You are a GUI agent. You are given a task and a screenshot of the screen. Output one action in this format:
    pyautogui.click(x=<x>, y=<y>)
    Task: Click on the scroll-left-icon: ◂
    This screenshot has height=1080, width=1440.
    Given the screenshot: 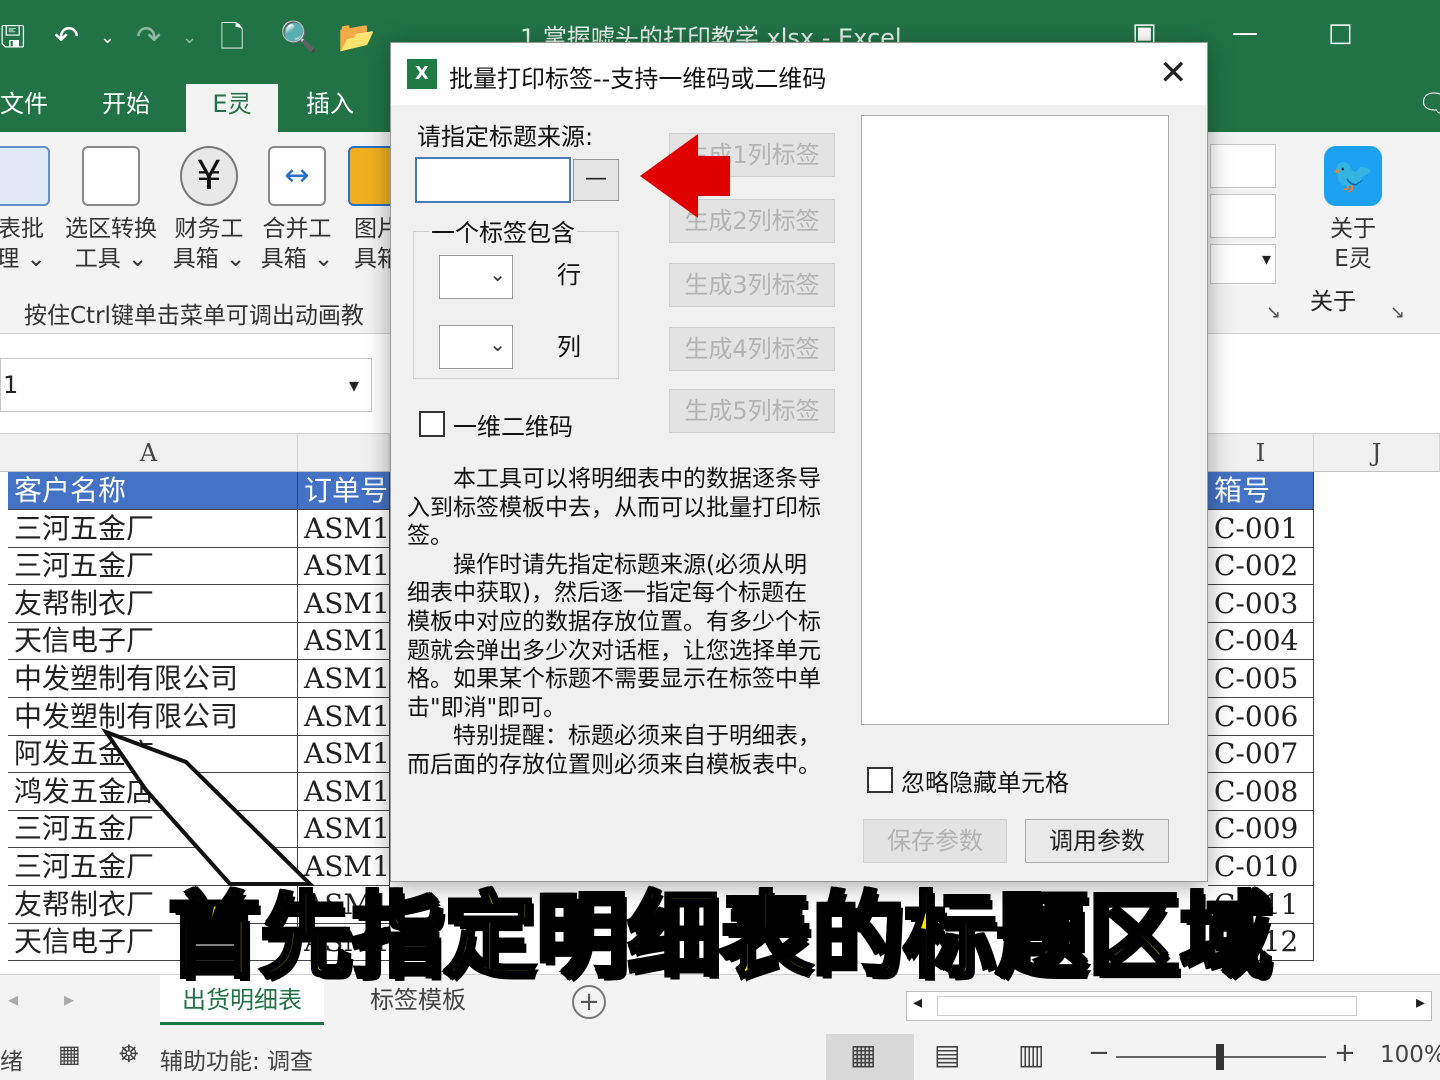 What is the action you would take?
    pyautogui.click(x=917, y=1002)
    